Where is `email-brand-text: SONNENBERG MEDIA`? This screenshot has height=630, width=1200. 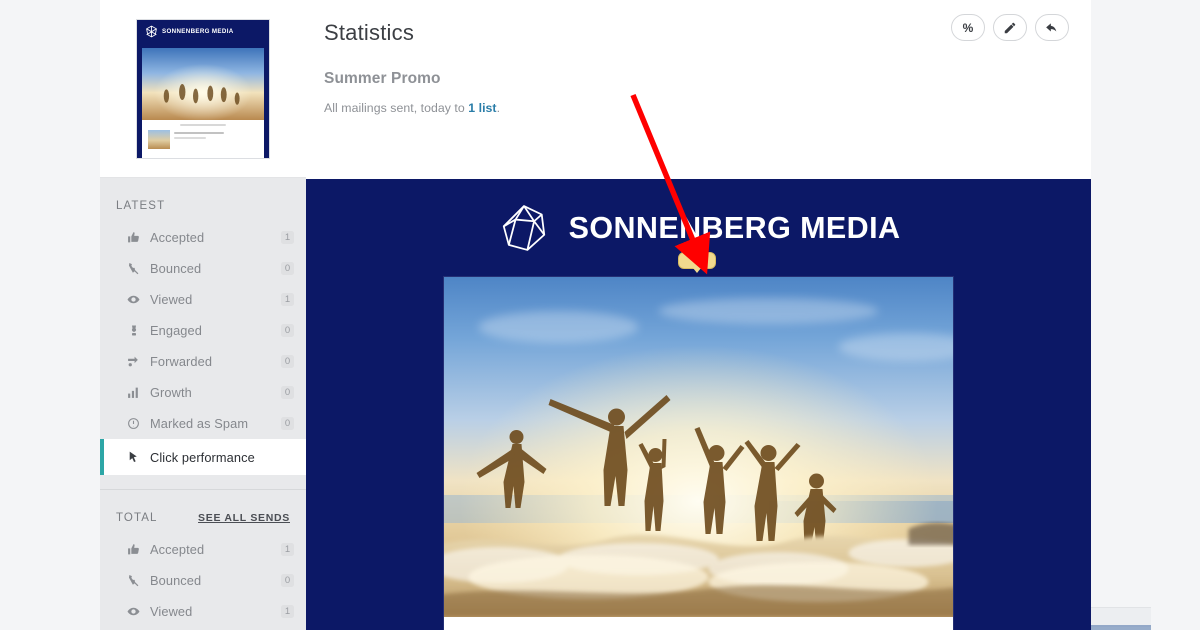
email-brand-text: SONNENBERG MEDIA is located at coordinates (734, 227).